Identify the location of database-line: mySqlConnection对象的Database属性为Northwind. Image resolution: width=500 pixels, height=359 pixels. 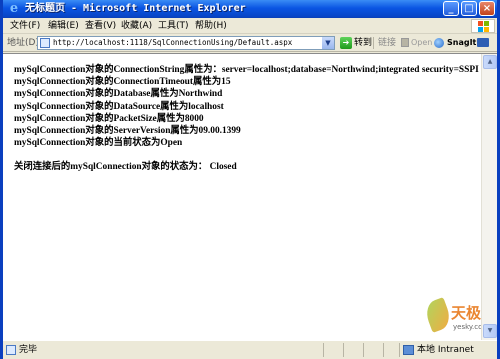
(118, 94).